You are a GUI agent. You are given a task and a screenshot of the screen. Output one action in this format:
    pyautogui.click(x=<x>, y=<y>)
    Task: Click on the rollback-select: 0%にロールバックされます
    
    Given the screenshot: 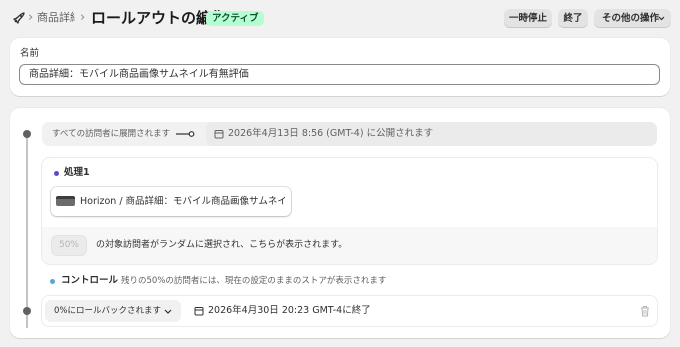 What is the action you would take?
    pyautogui.click(x=113, y=311)
    